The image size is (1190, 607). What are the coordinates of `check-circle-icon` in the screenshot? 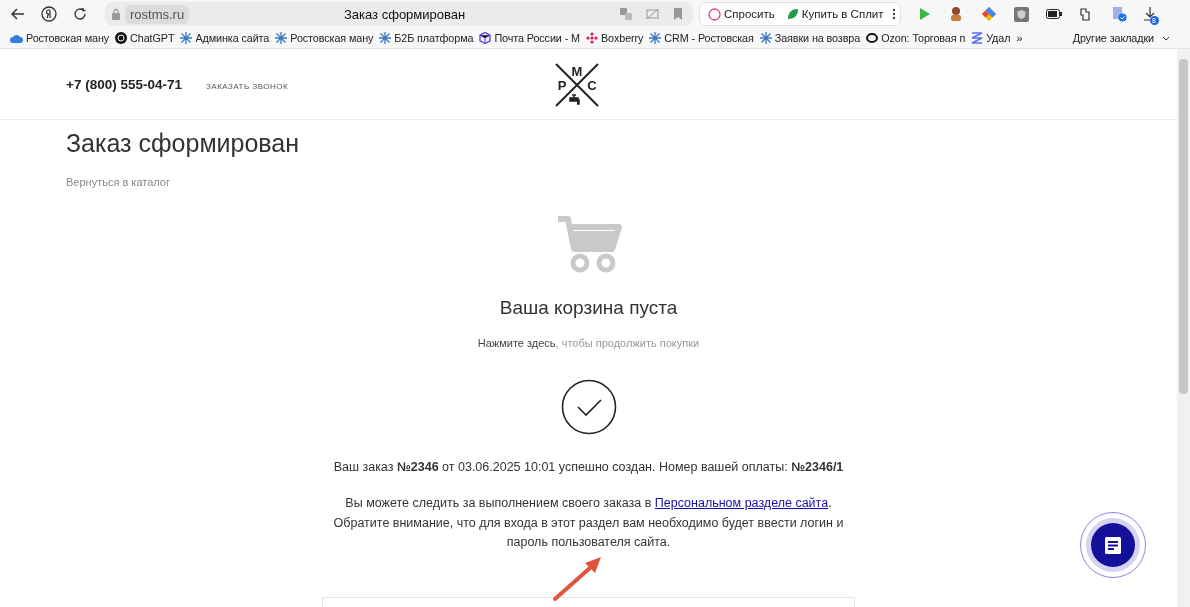 It's located at (588, 407).